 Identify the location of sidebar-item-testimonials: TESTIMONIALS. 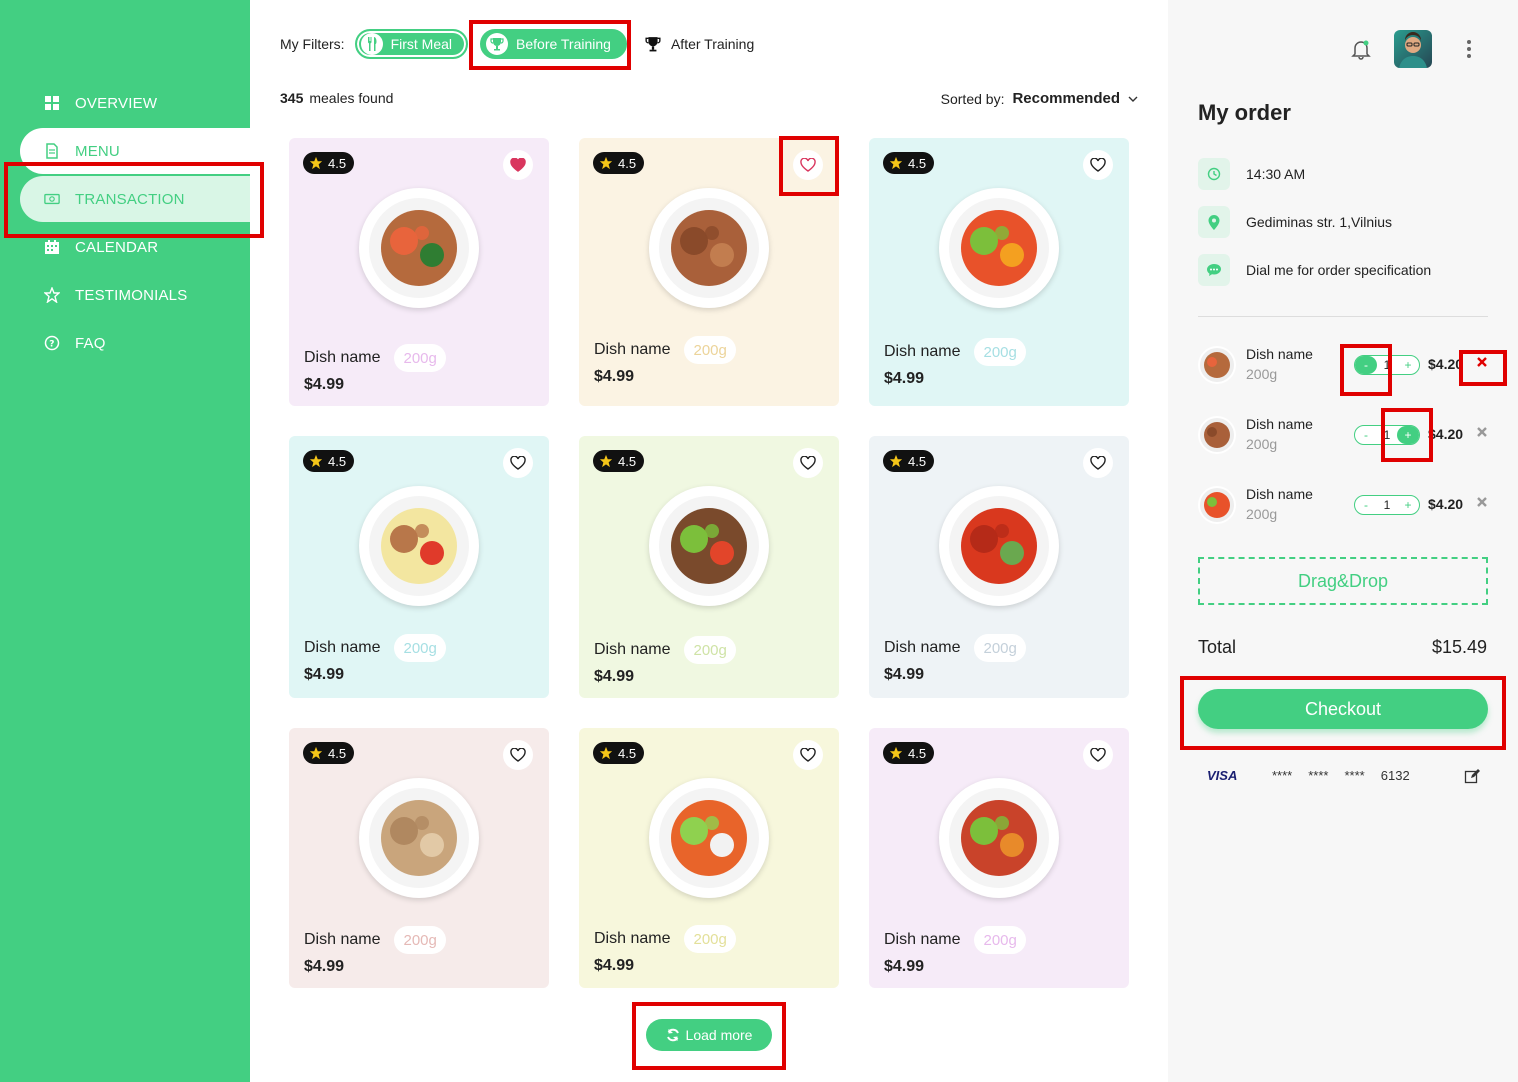
(135, 295).